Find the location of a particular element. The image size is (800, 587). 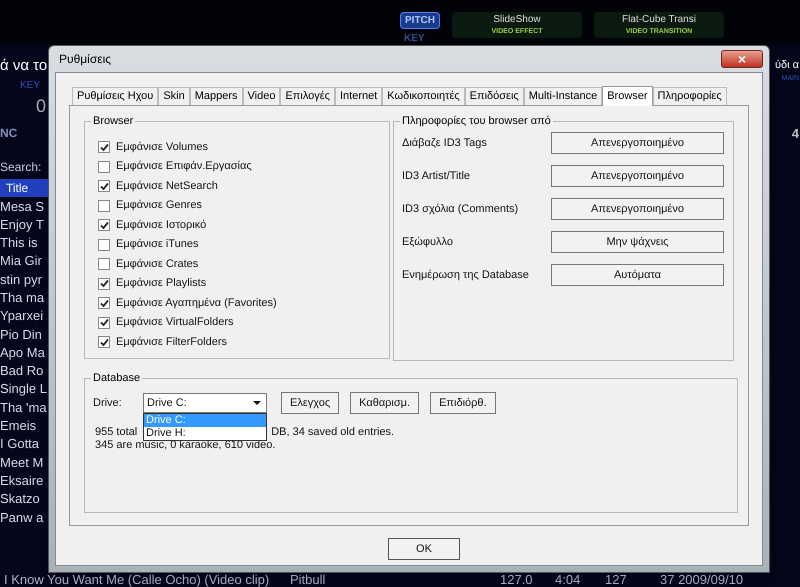

checkbox-label: Εμφάνισε Playlists is located at coordinates (161, 284).